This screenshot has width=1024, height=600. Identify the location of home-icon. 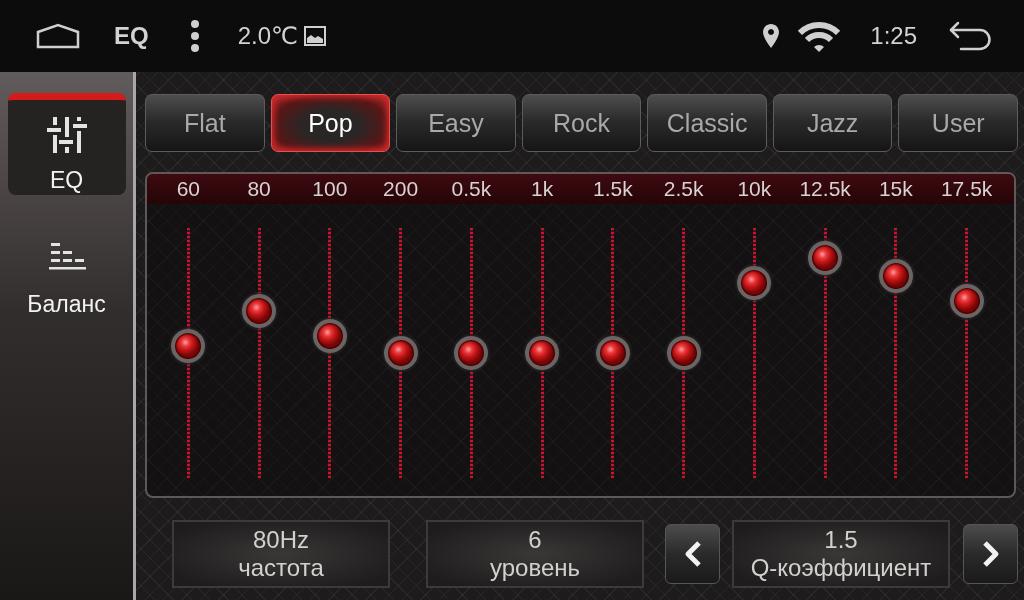
(58, 36).